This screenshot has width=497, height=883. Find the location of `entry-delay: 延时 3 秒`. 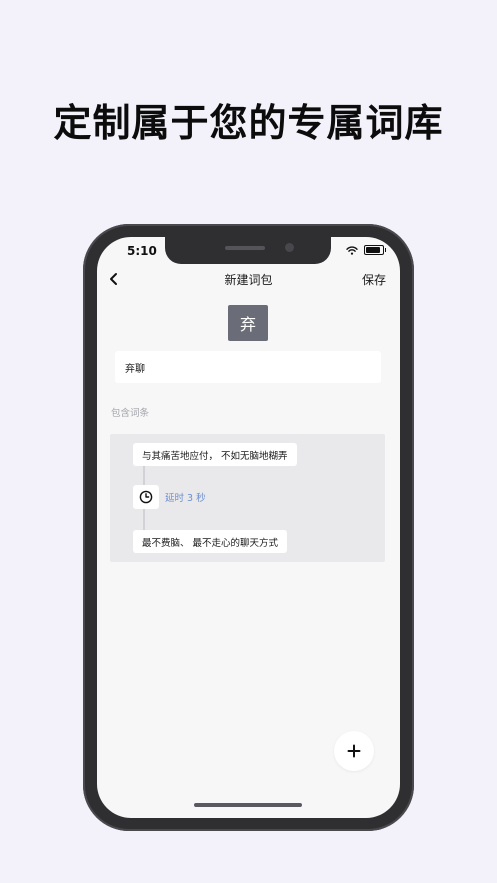

entry-delay: 延时 3 秒 is located at coordinates (169, 497).